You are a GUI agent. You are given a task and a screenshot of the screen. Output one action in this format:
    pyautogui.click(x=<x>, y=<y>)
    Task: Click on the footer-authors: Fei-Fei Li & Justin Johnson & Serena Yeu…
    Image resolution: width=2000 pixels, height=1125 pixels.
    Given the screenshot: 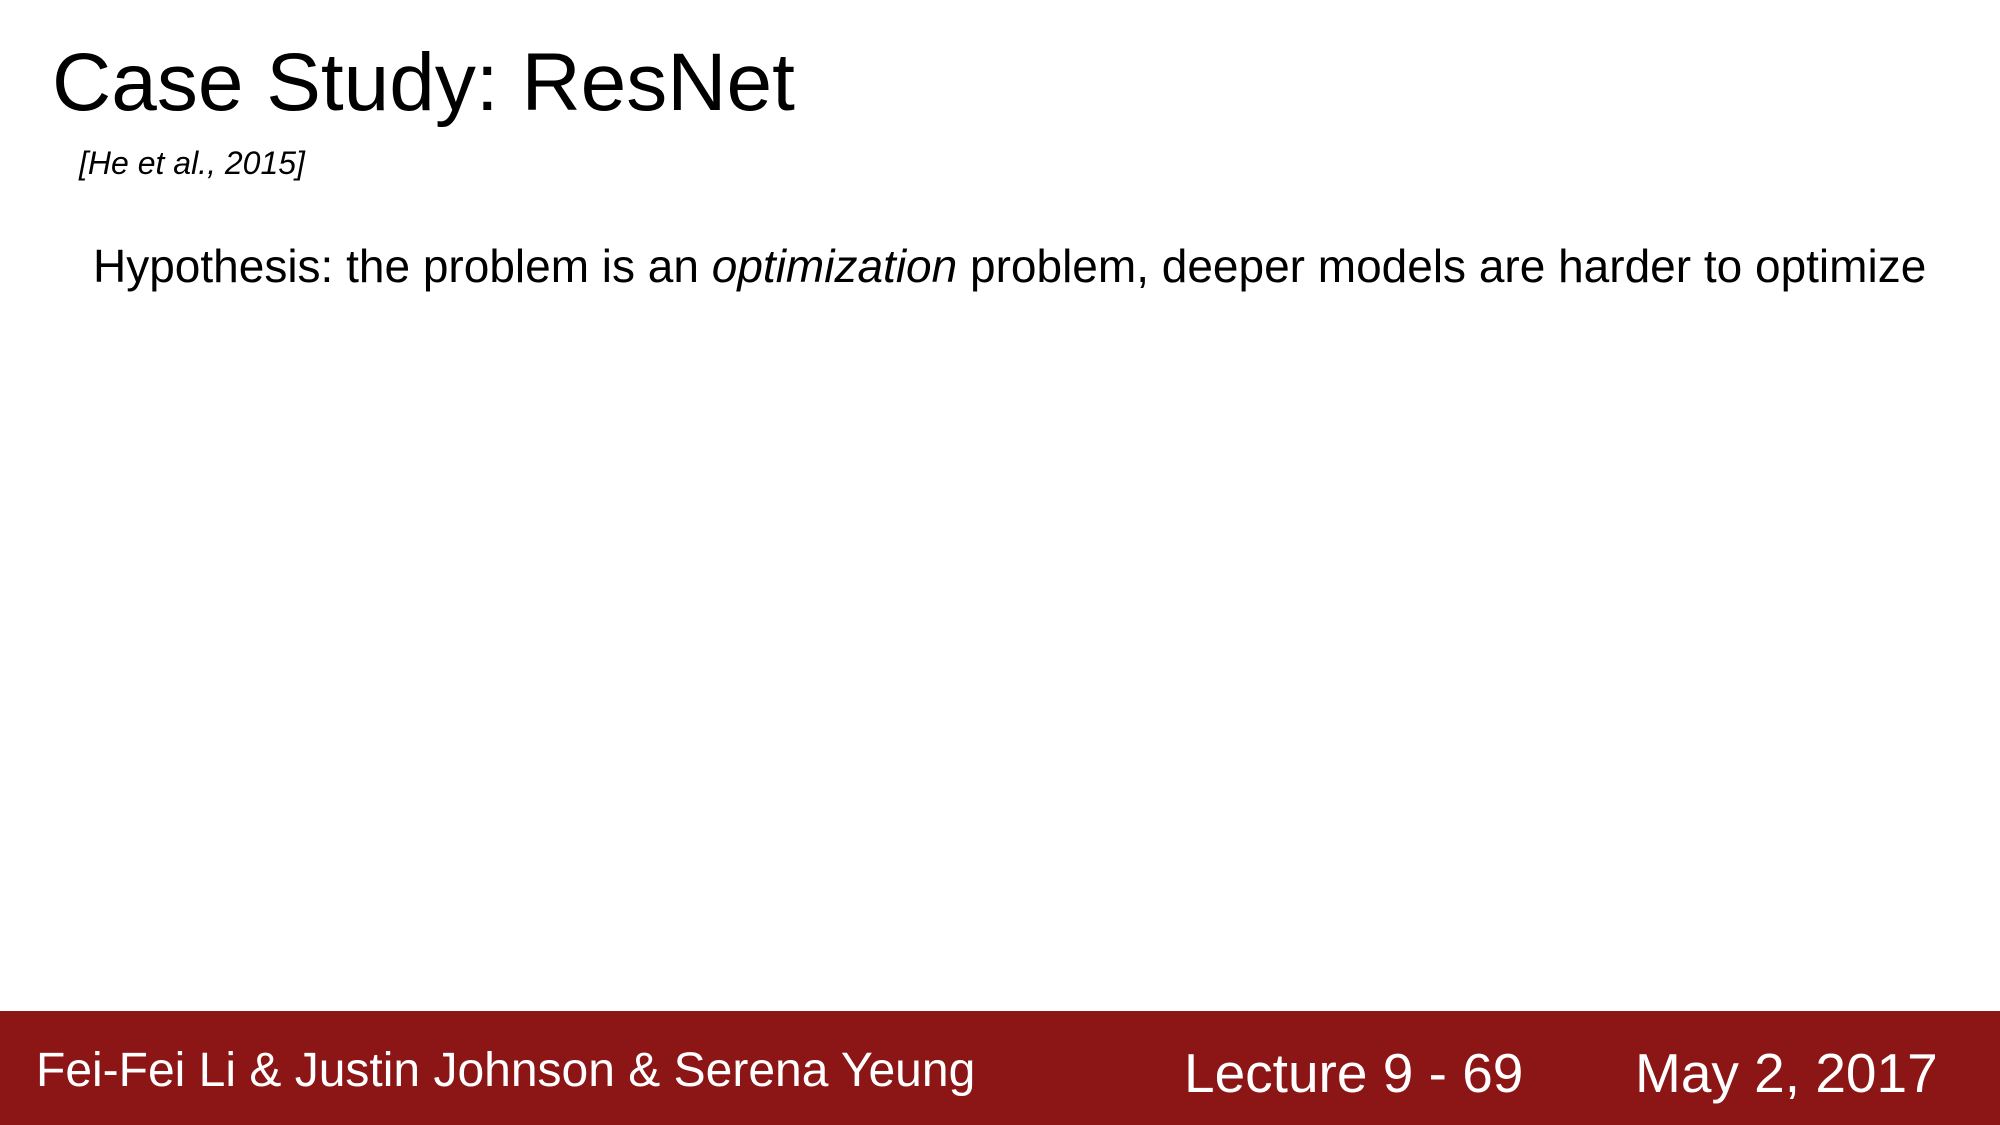 What is the action you would take?
    pyautogui.click(x=506, y=1070)
    